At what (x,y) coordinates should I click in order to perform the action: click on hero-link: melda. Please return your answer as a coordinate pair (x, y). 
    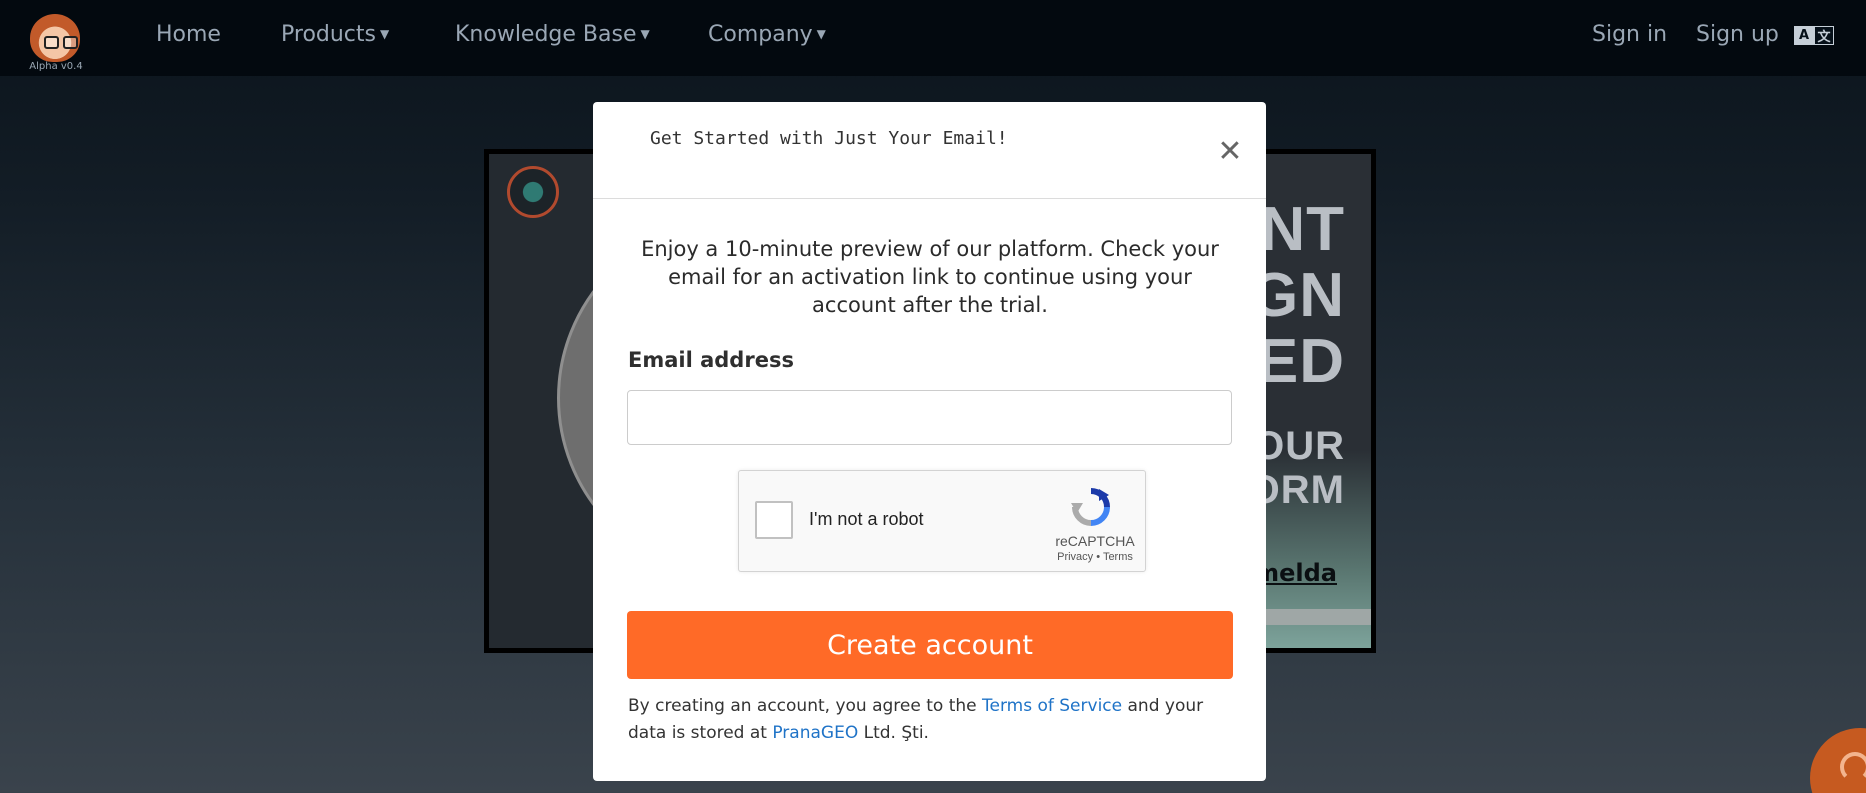
    Looking at the image, I should click on (1295, 573).